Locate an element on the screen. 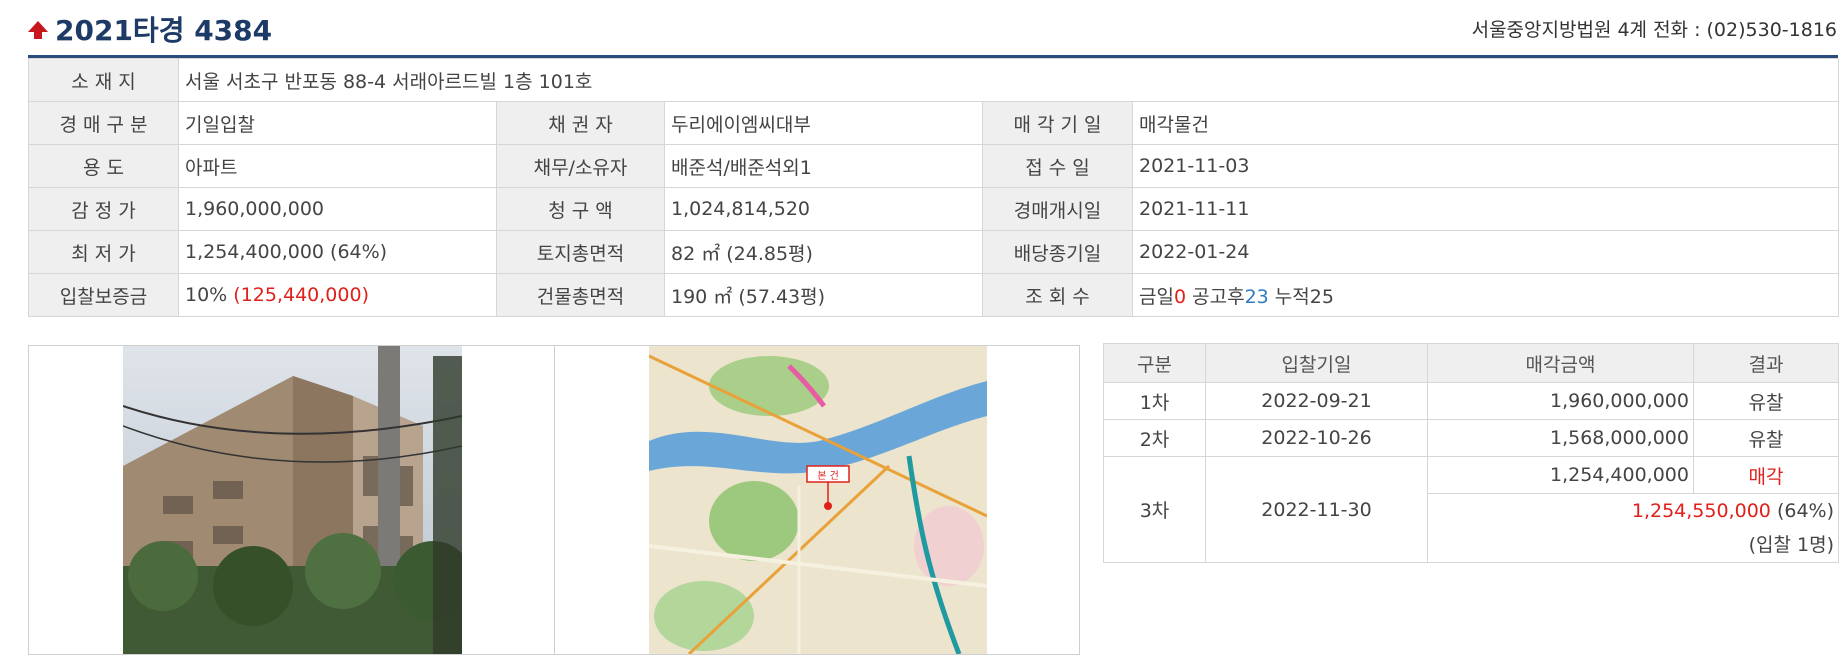 This screenshot has width=1848, height=670. creditor-value: 두리에이엠씨대부 is located at coordinates (823, 123).